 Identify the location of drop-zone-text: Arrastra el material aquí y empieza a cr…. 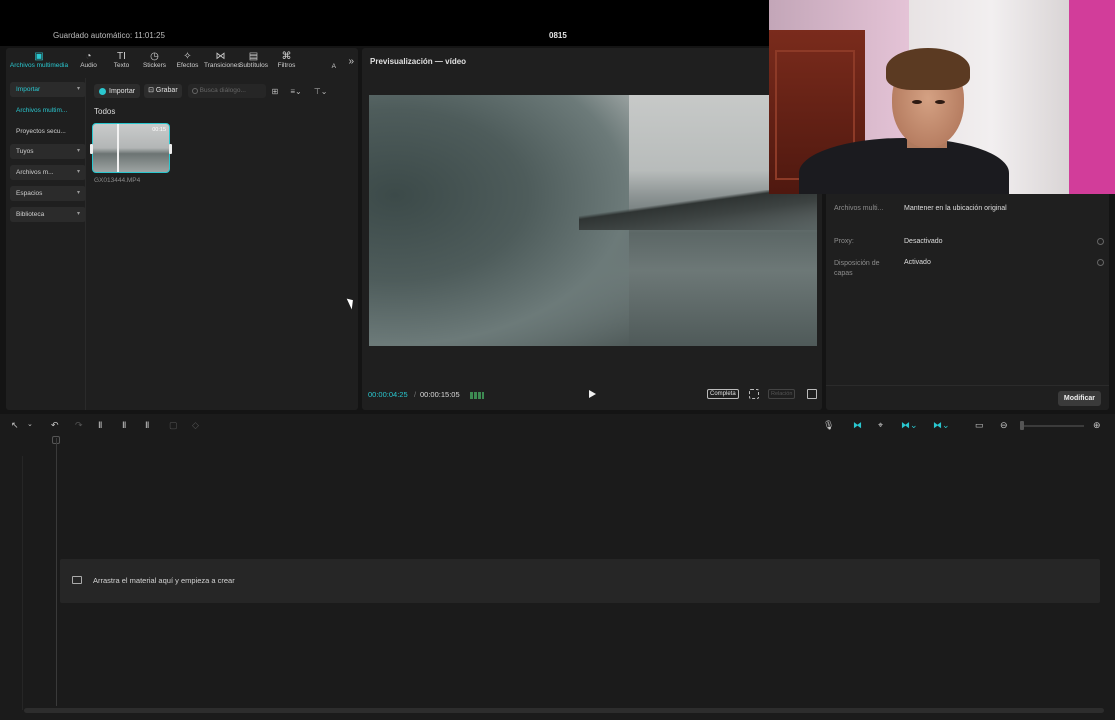
(164, 580).